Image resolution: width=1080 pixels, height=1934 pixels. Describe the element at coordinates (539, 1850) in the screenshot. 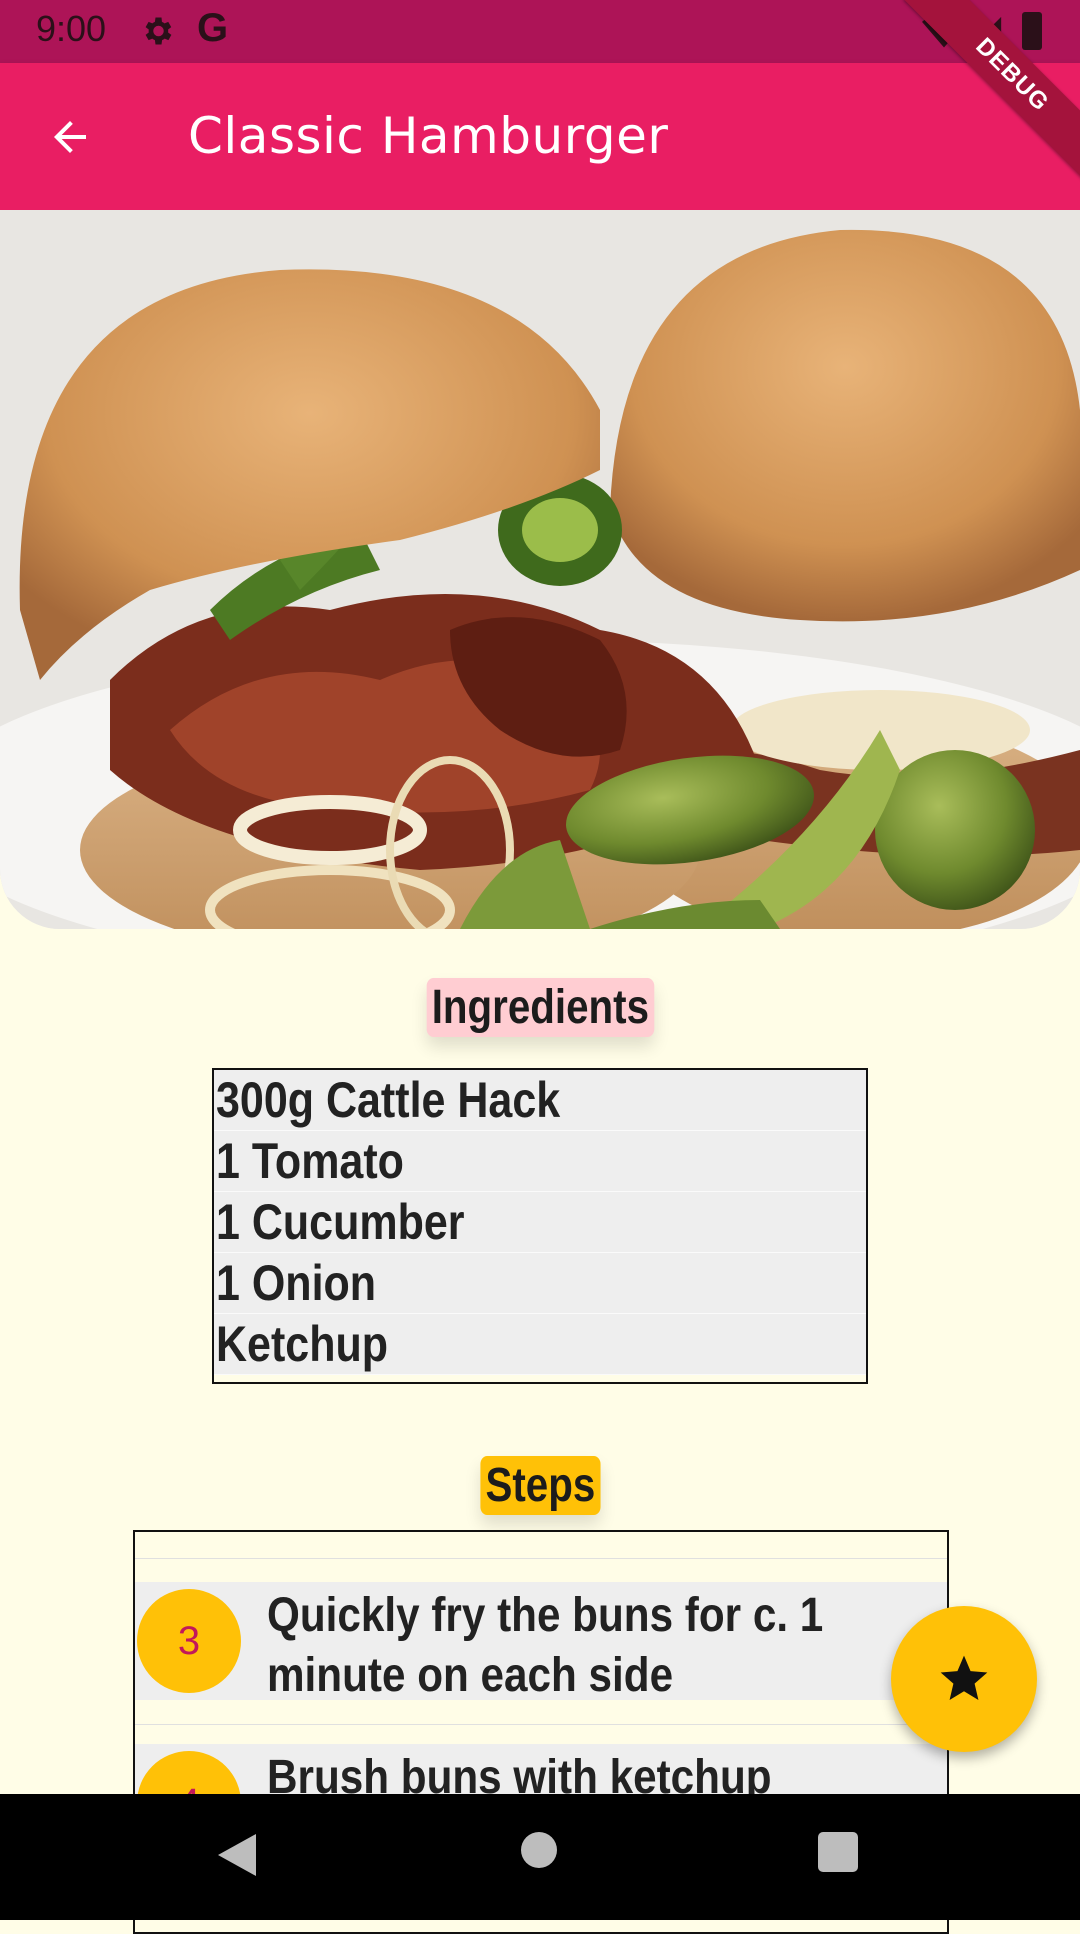

I see `home-circle-icon` at that location.